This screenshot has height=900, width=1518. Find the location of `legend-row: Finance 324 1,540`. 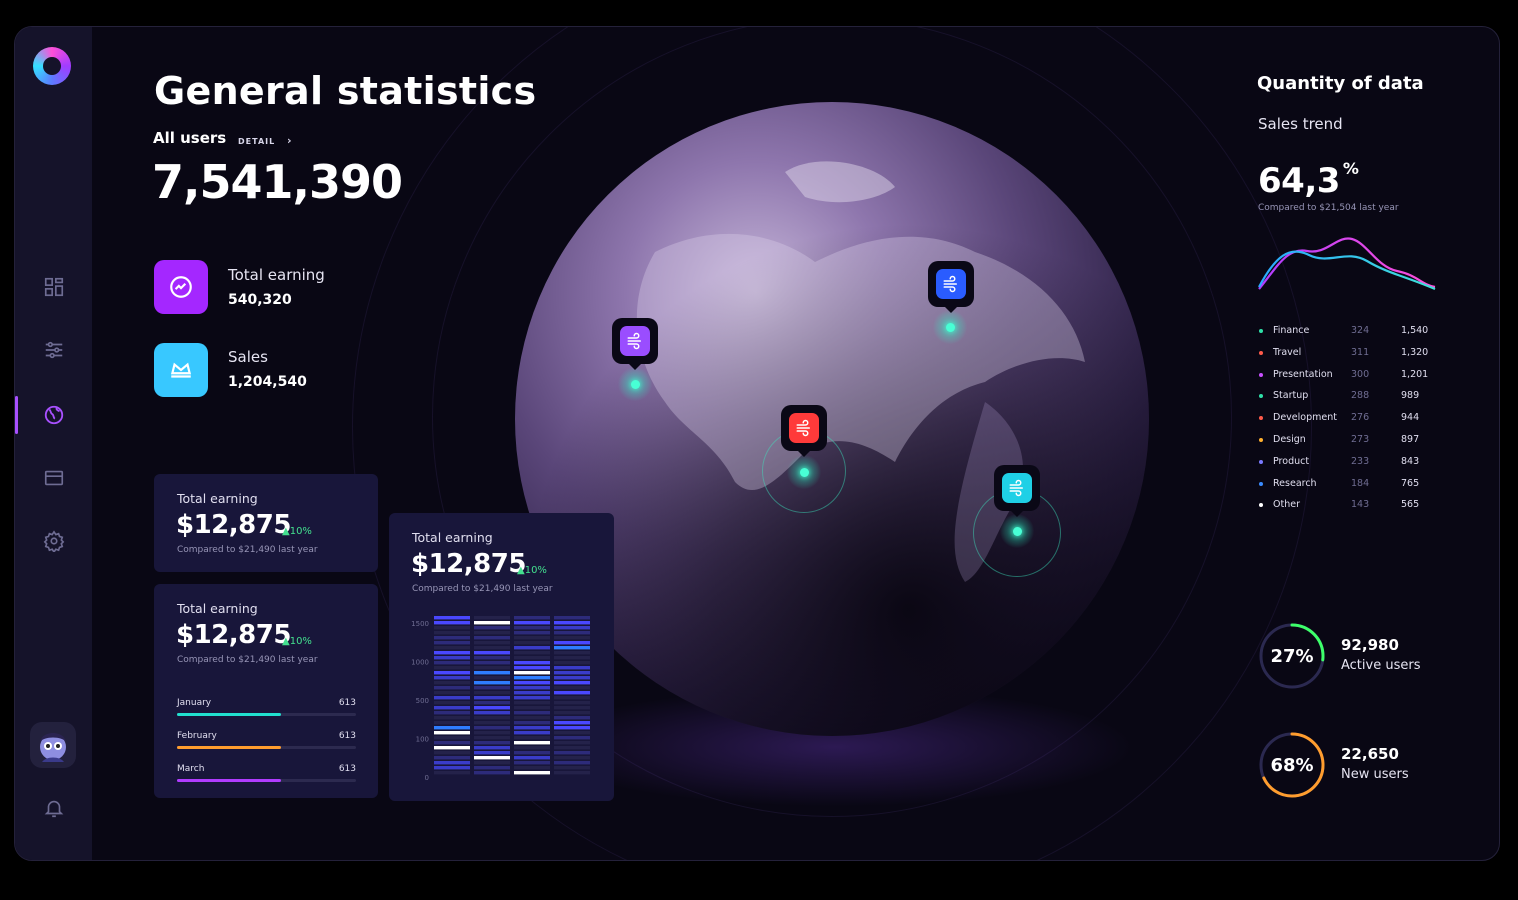

legend-row: Finance 324 1,540 is located at coordinates (1351, 332).